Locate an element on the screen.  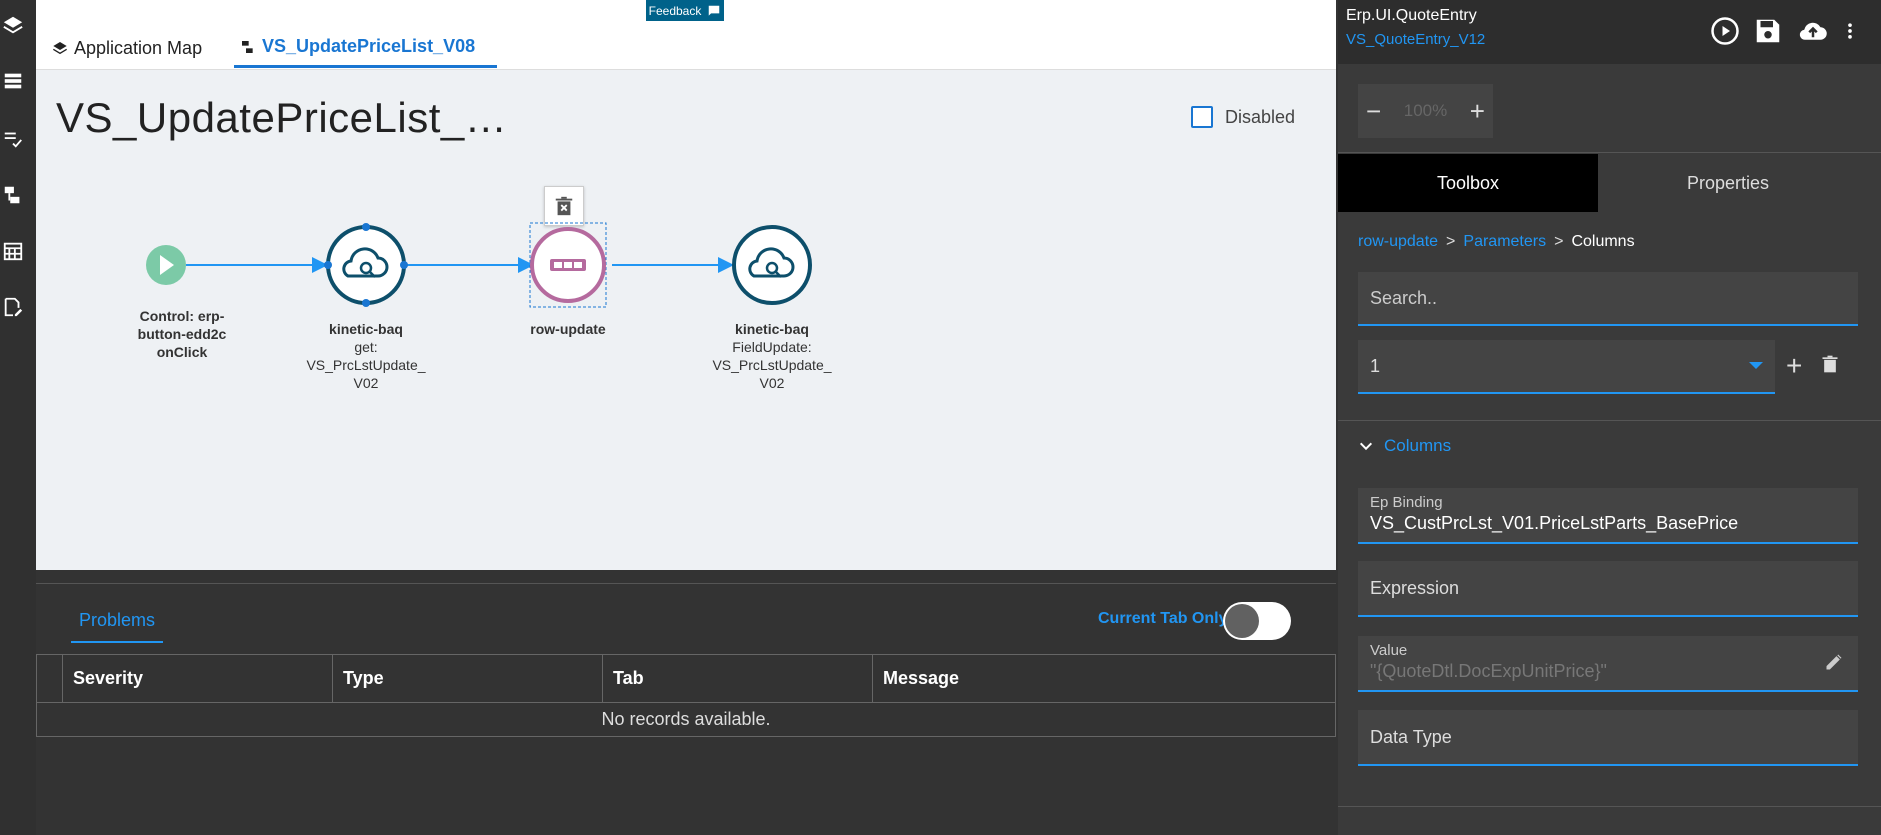
current-tab-only-toggle is located at coordinates (1257, 621).